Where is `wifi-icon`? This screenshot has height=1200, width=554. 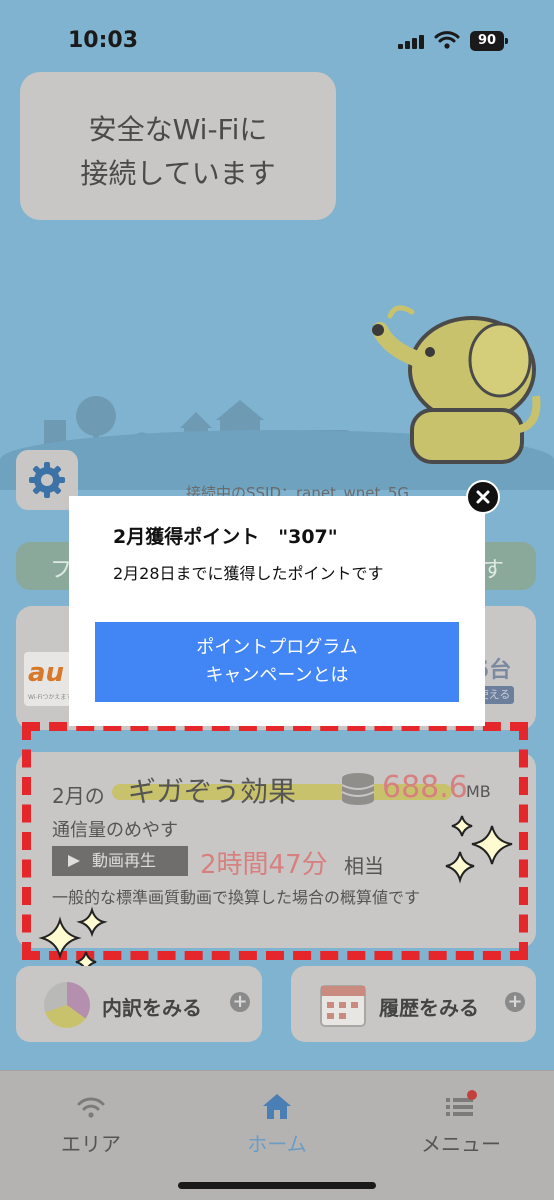
wifi-icon is located at coordinates (91, 1107).